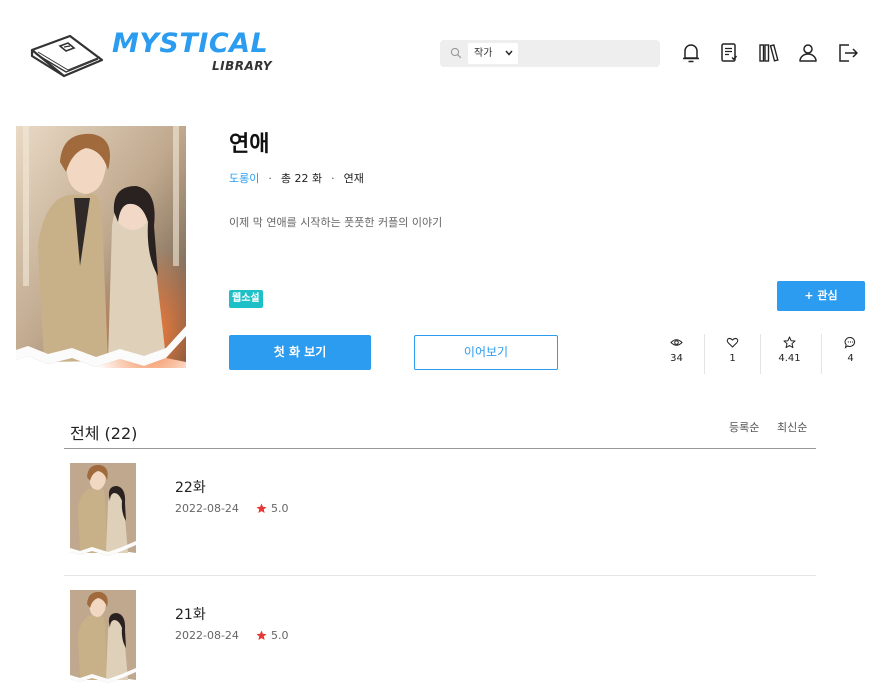  Describe the element at coordinates (353, 178) in the screenshot. I see `serial-status: 연재` at that location.